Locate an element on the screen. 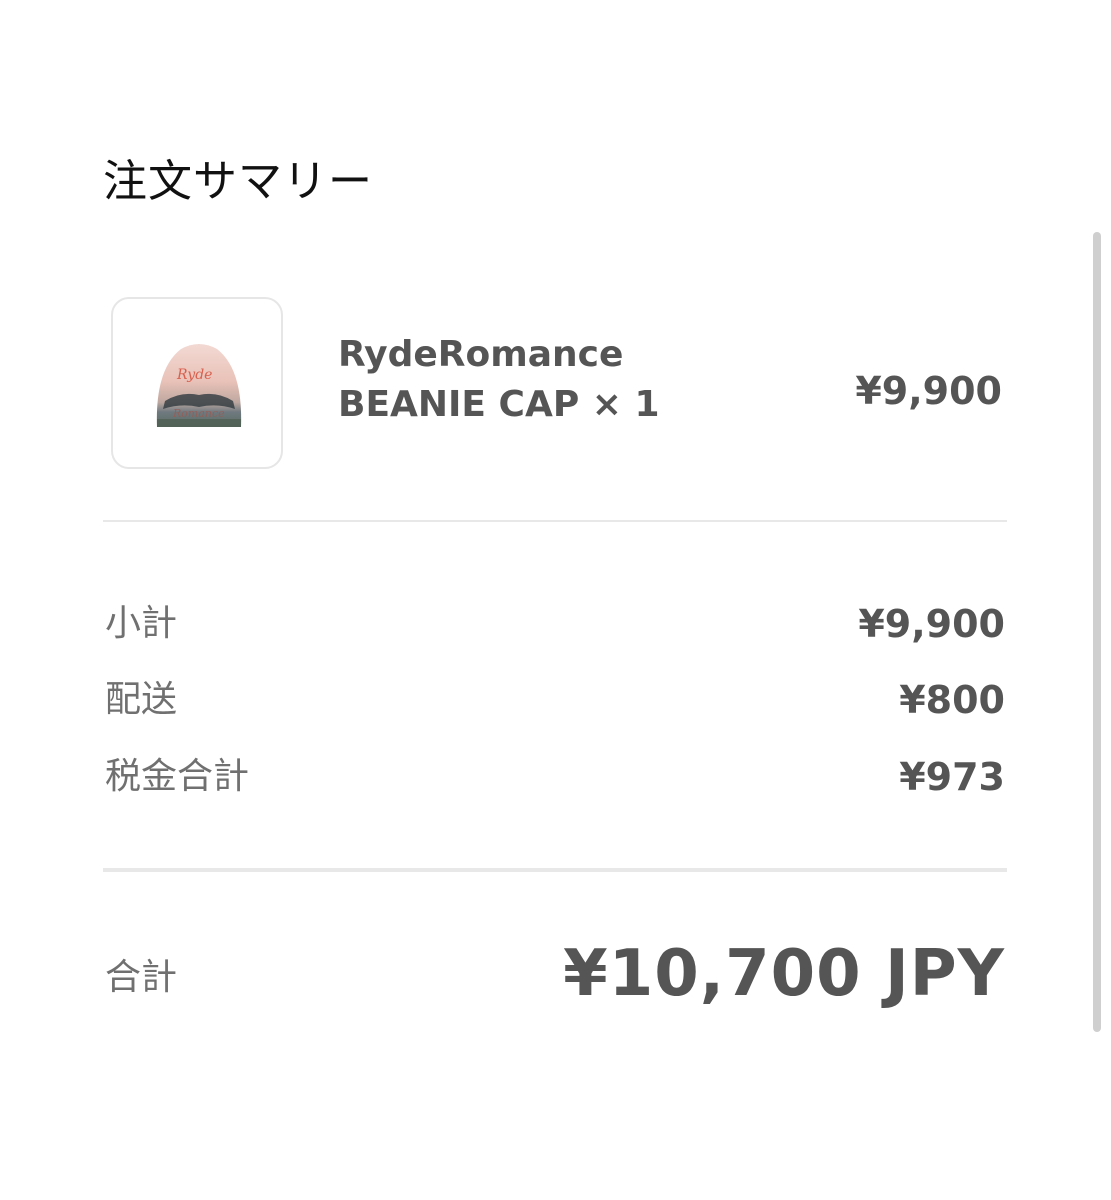  shipping-label: 配送 is located at coordinates (141, 699).